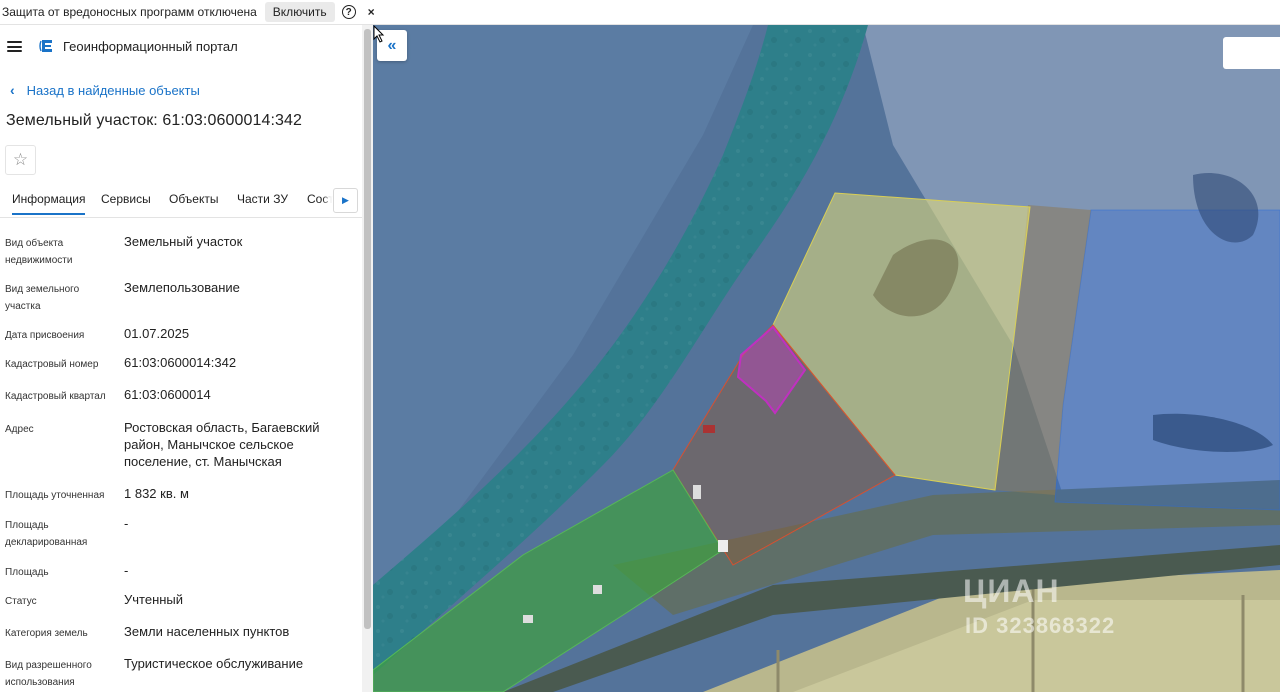  I want to click on caret-right-icon: ▶, so click(345, 200).